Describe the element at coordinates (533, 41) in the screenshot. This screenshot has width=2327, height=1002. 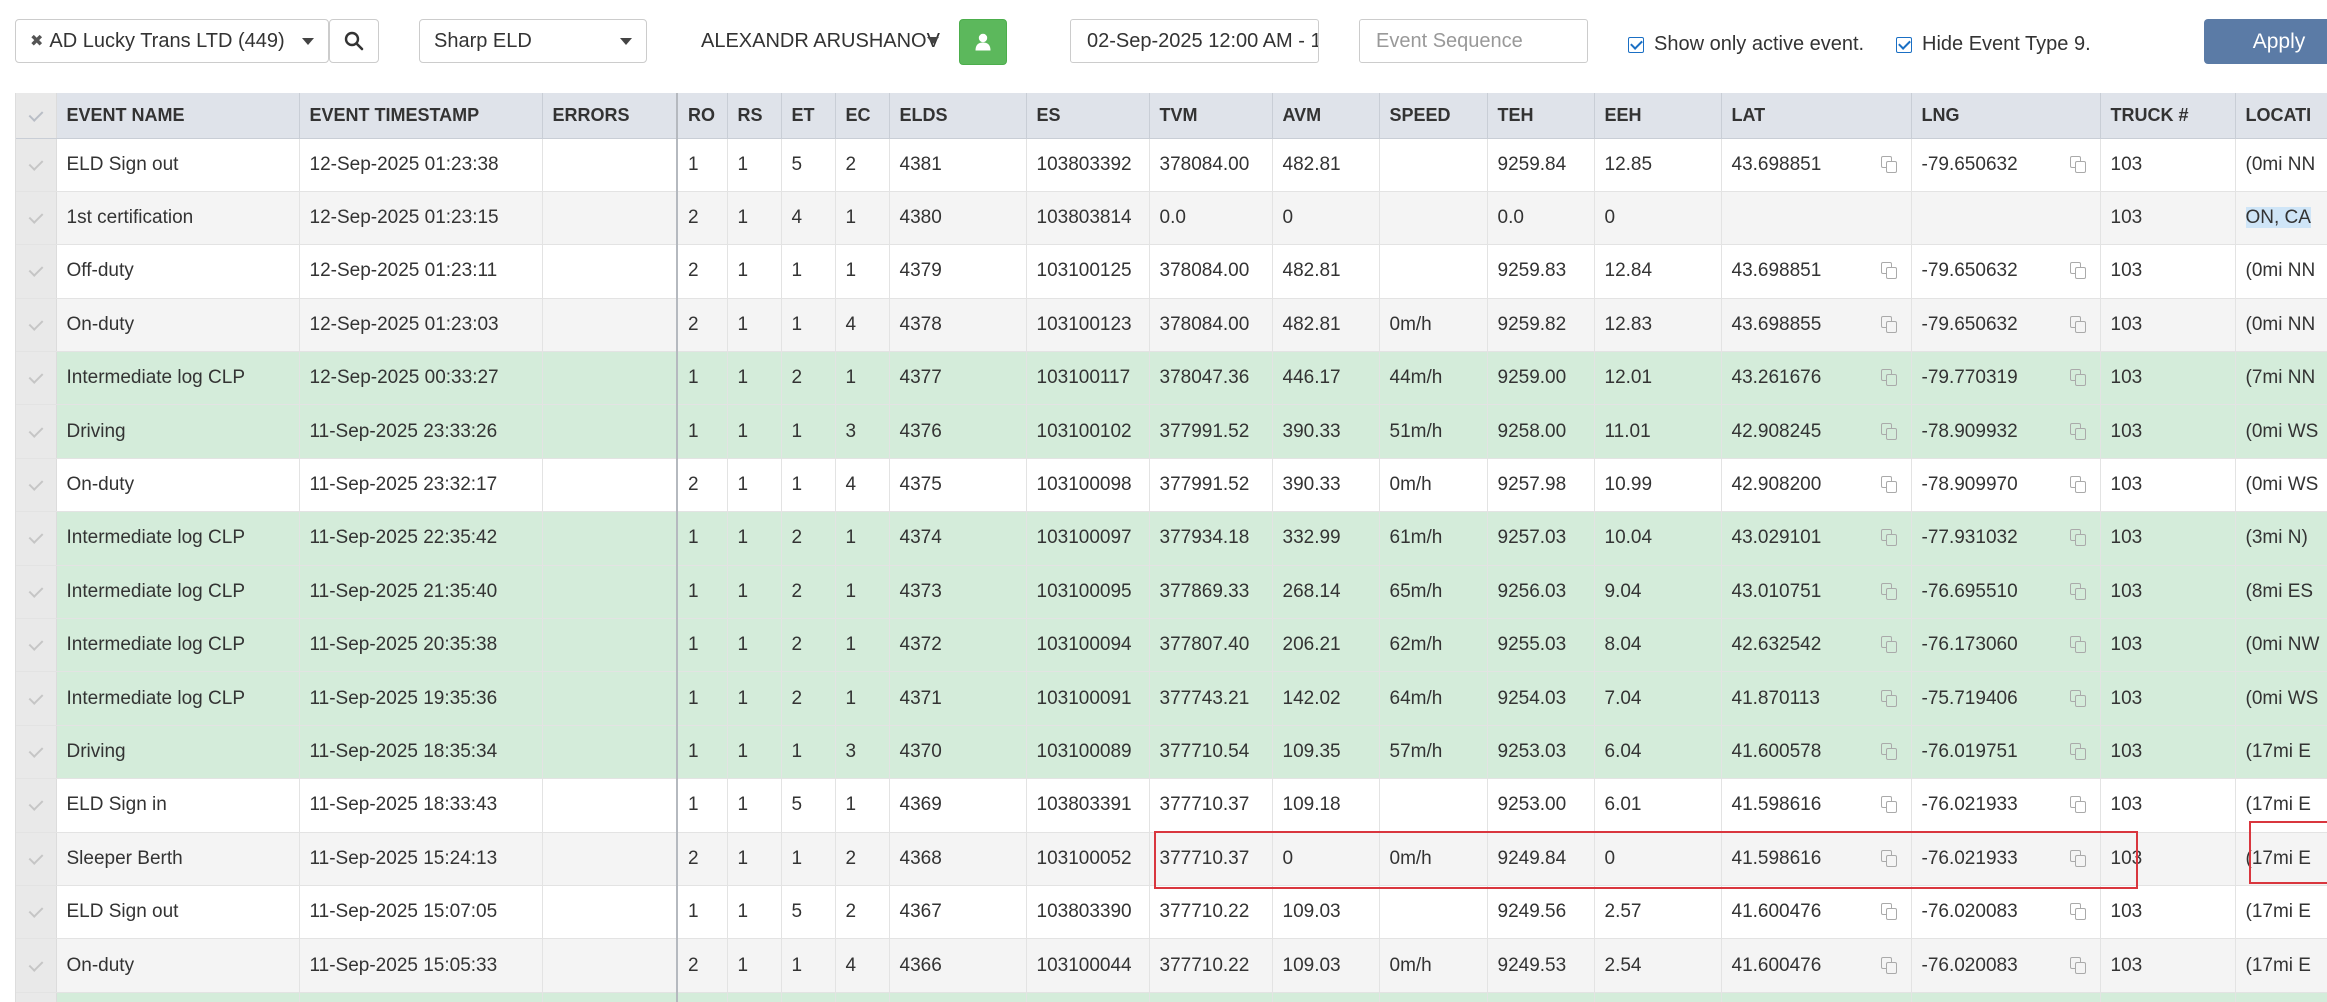
I see `eld-provider-select: Sharp ELD` at that location.